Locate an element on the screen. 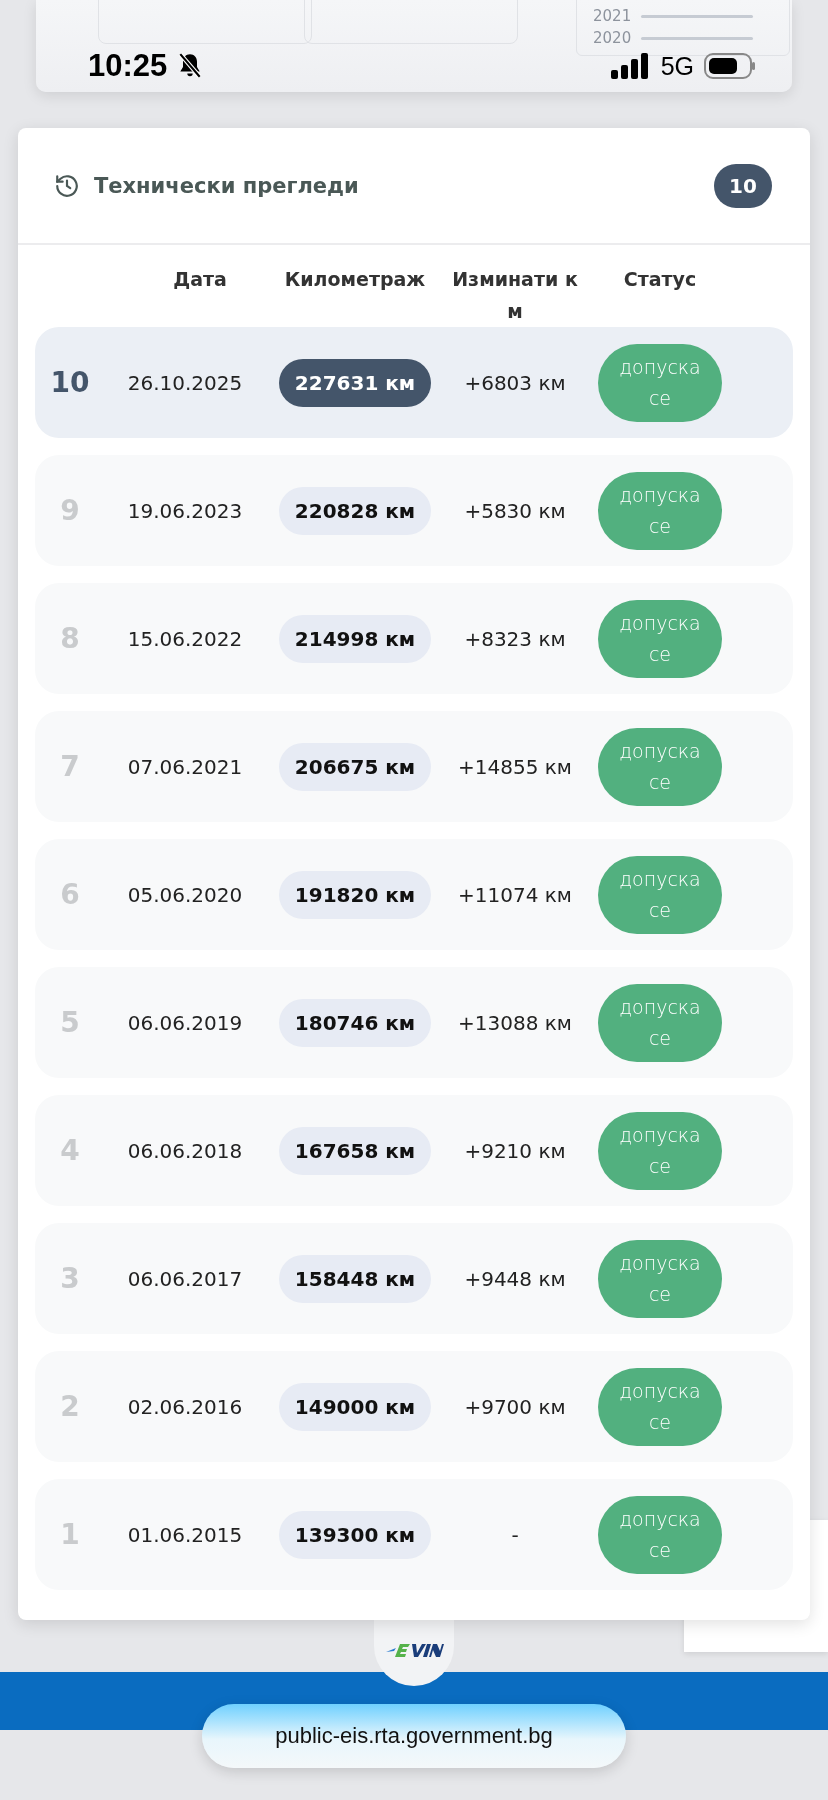  year-label: 2021 is located at coordinates (612, 16).